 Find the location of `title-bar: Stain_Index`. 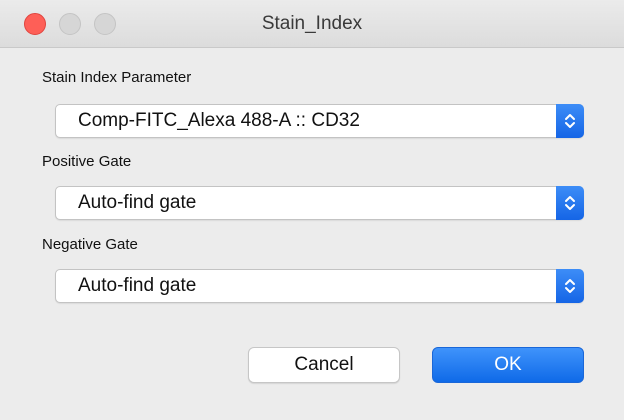

title-bar: Stain_Index is located at coordinates (312, 24).